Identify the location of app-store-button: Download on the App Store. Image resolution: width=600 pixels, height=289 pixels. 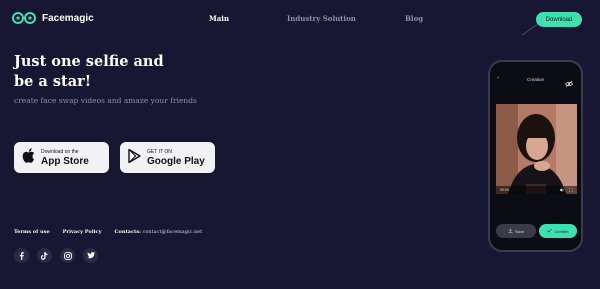
(61, 157).